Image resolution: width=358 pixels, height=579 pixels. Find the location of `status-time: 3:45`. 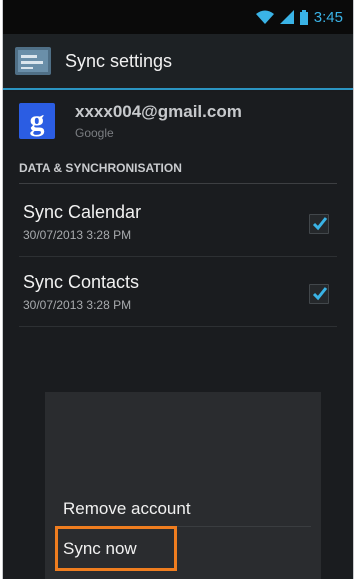

status-time: 3:45 is located at coordinates (328, 17).